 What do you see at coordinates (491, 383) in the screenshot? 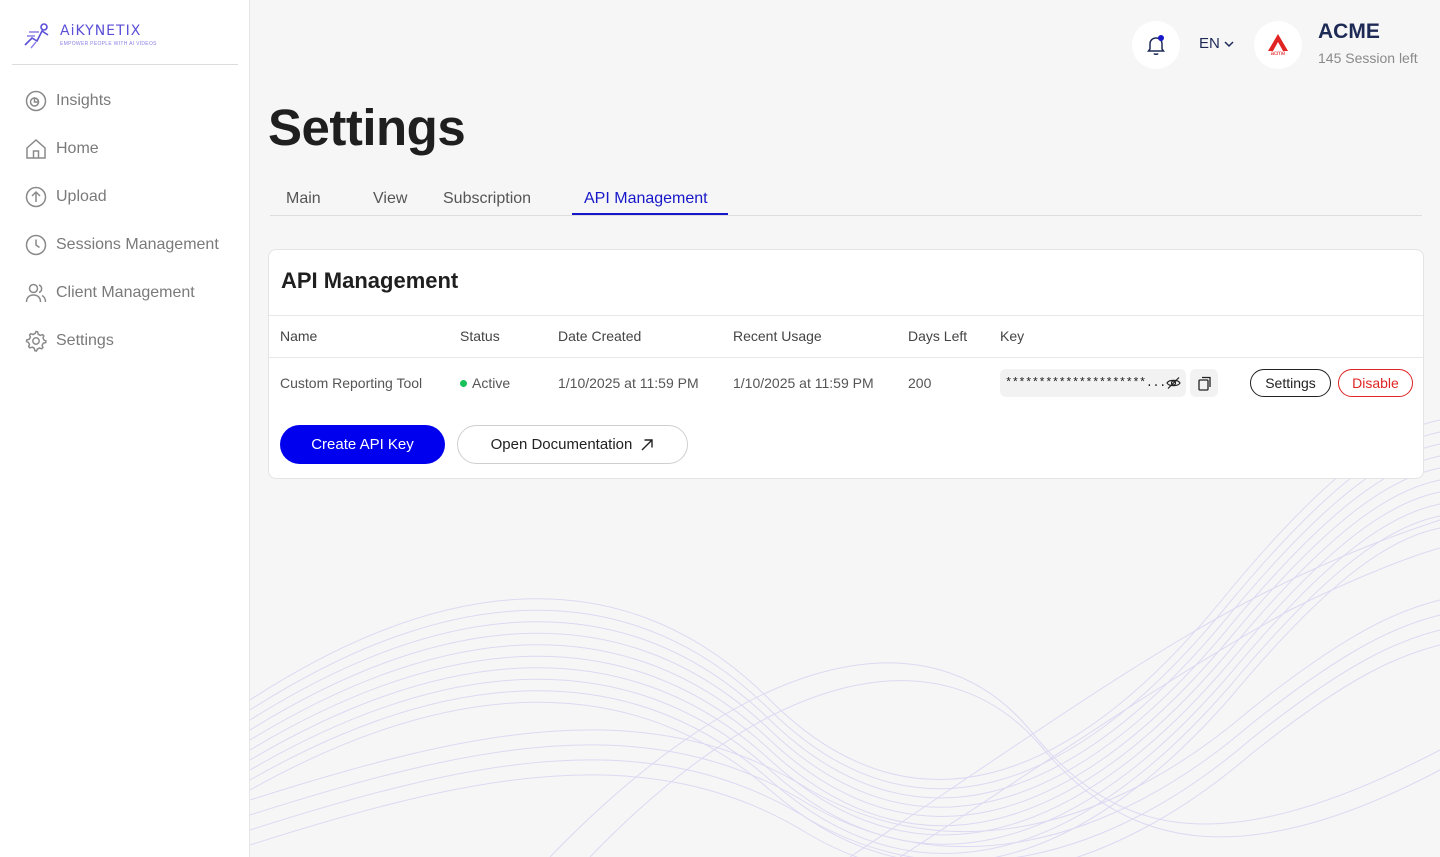
I see `status-label: Active` at bounding box center [491, 383].